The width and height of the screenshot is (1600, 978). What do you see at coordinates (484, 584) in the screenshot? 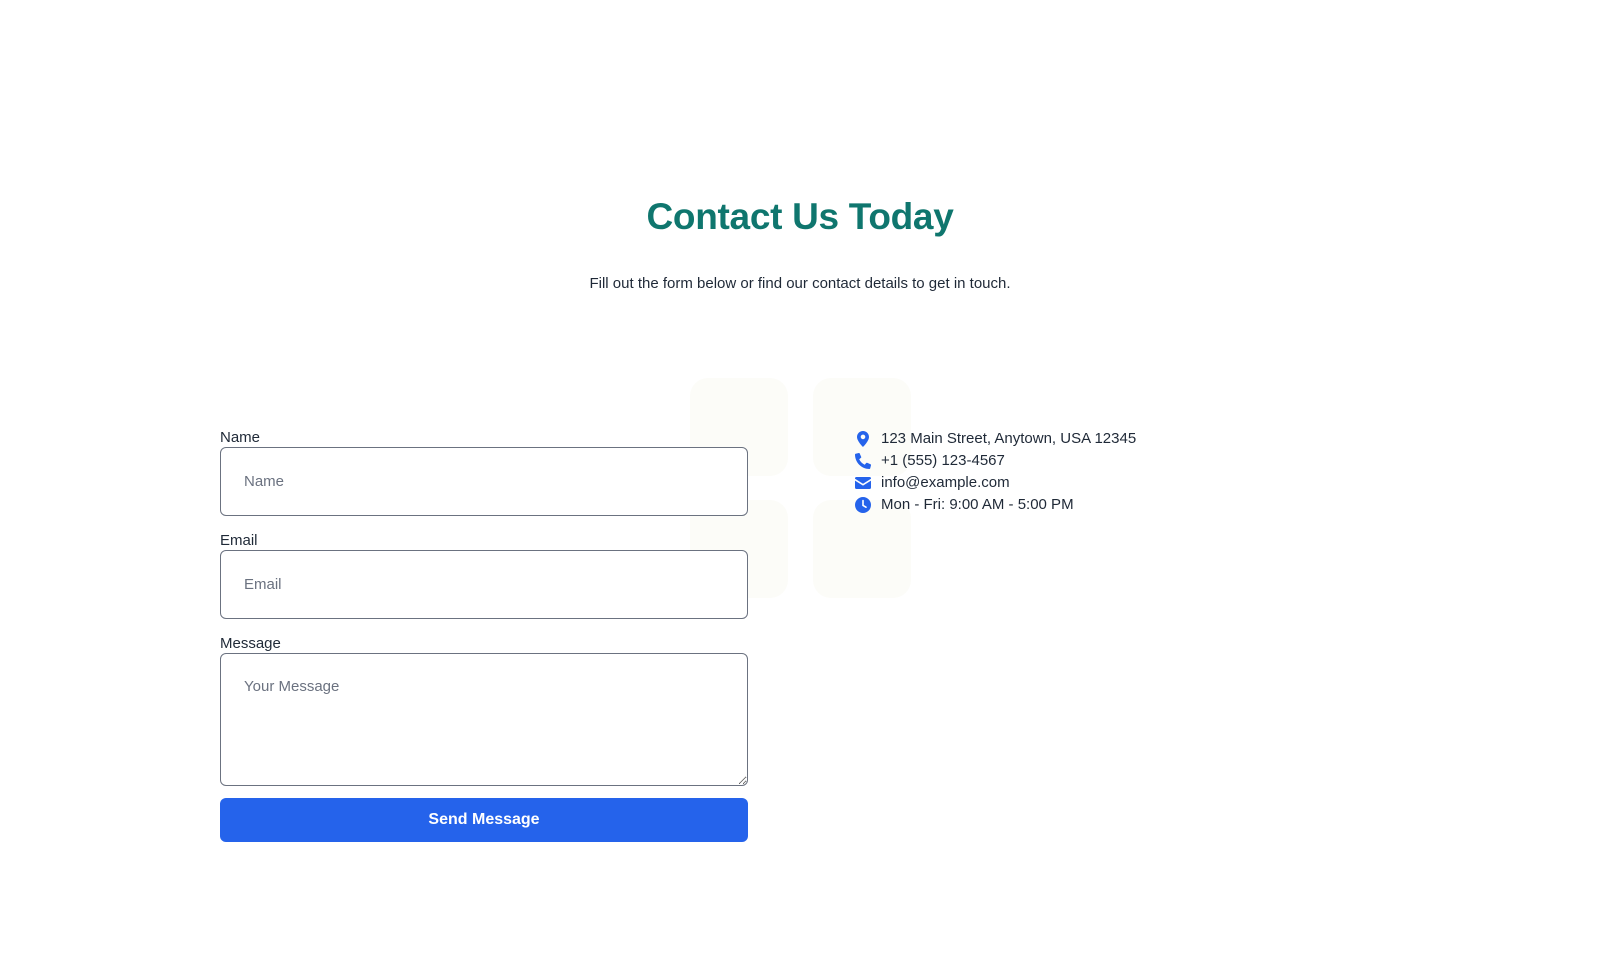
I see `email-input` at bounding box center [484, 584].